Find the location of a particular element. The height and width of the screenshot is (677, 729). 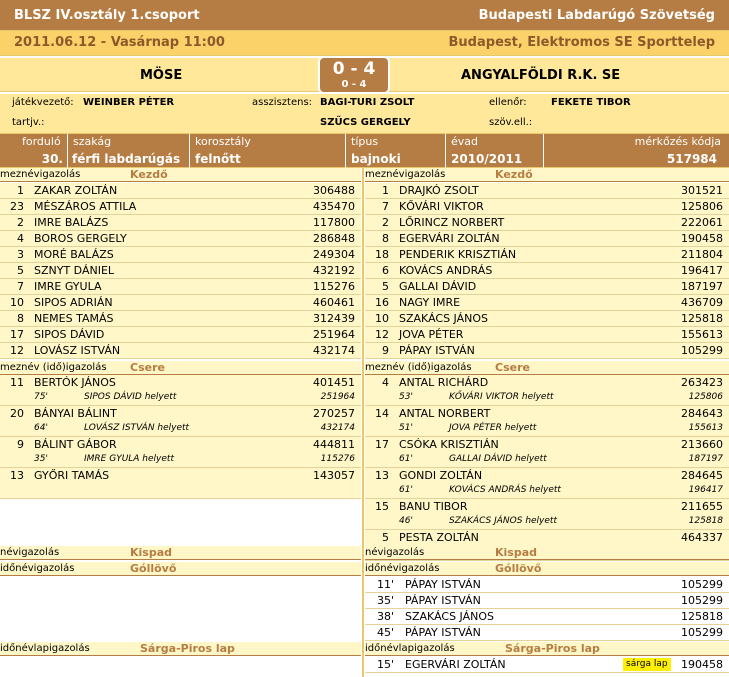

player-id: 125806 is located at coordinates (702, 206).